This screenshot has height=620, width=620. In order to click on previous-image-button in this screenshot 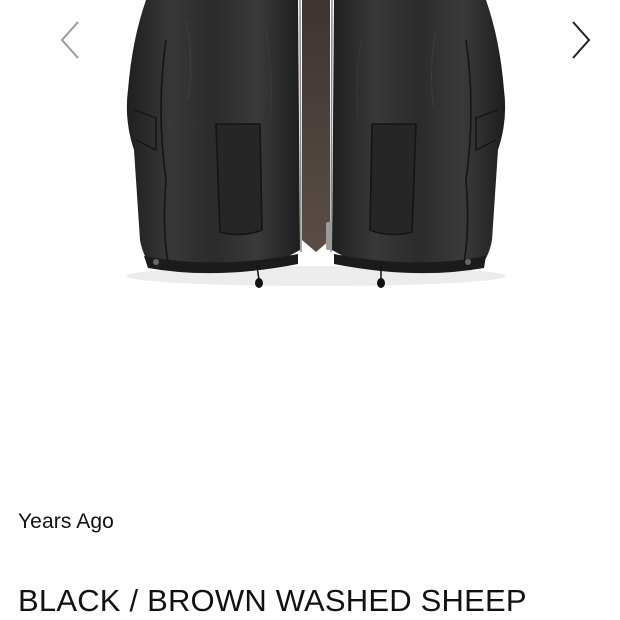, I will do `click(70, 40)`.